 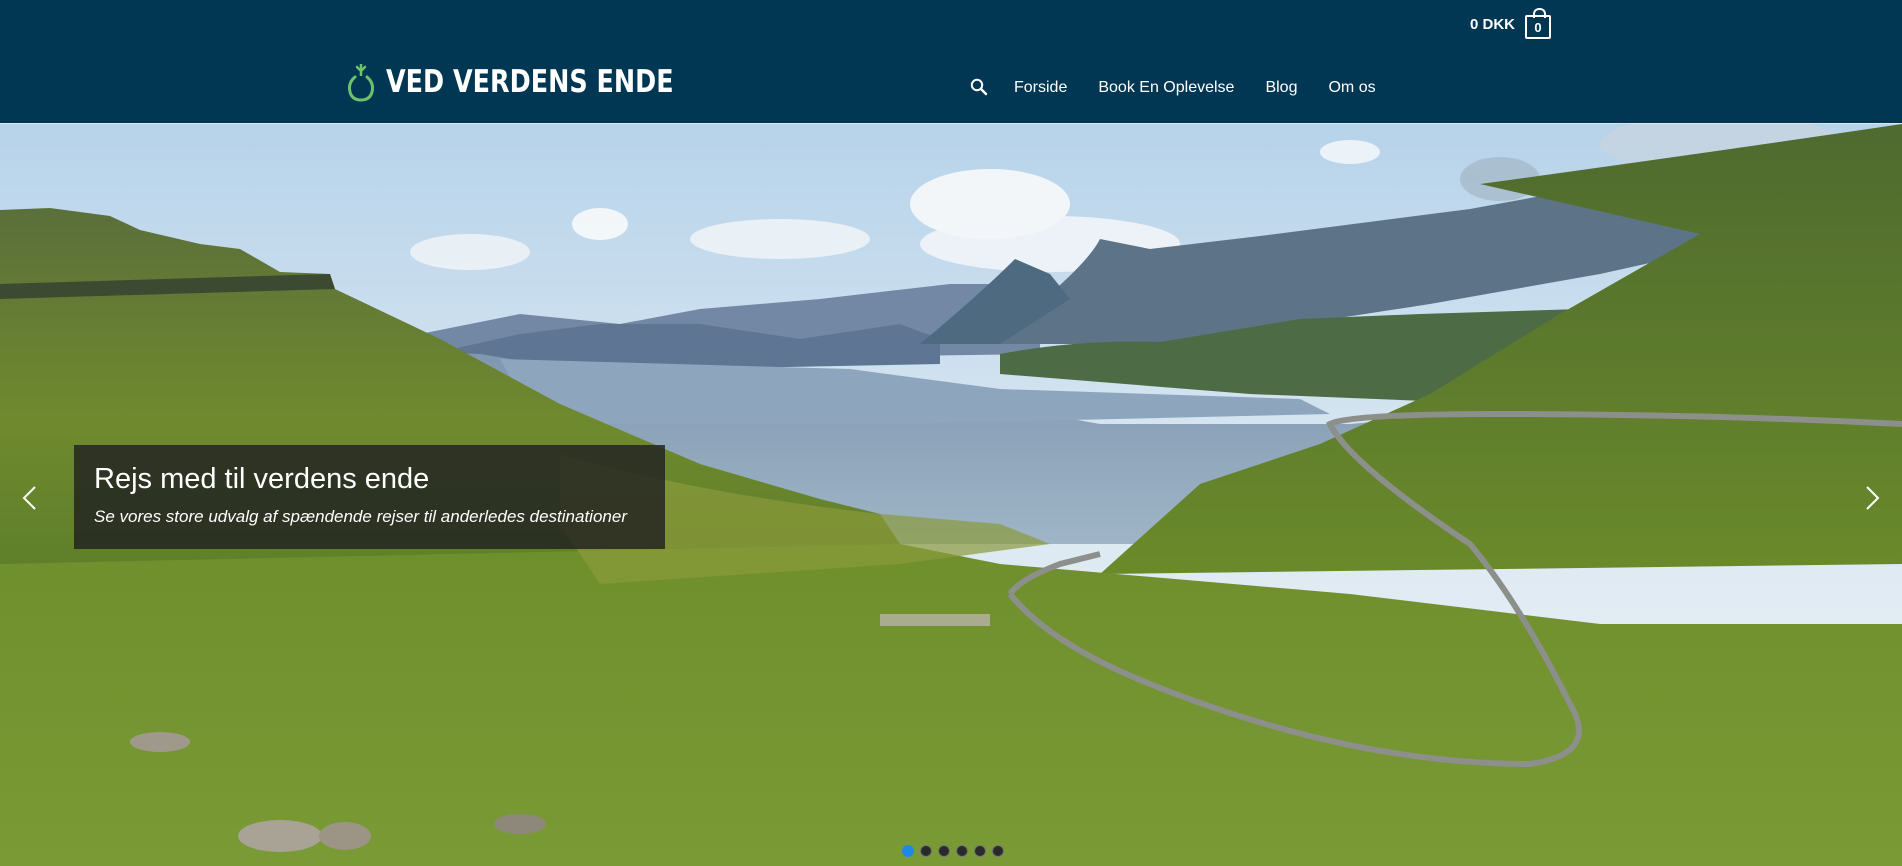 I want to click on nav-item-blog: Blog, so click(x=1281, y=88).